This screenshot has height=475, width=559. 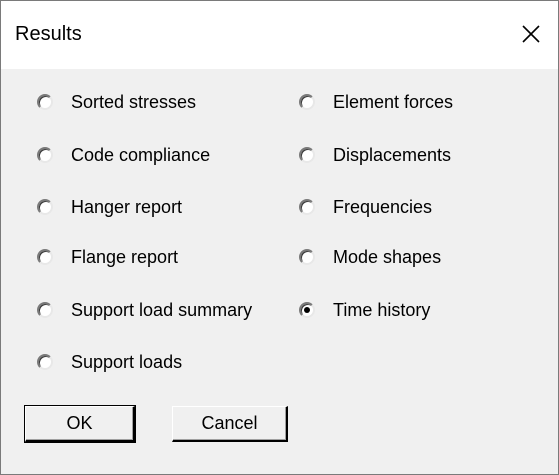 What do you see at coordinates (48, 34) in the screenshot?
I see `window-title: Results` at bounding box center [48, 34].